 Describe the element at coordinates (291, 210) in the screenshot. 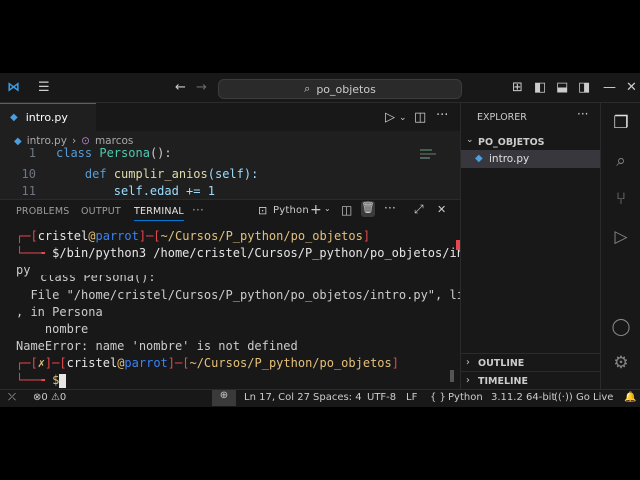

I see `terminal-shell-name: Python` at that location.